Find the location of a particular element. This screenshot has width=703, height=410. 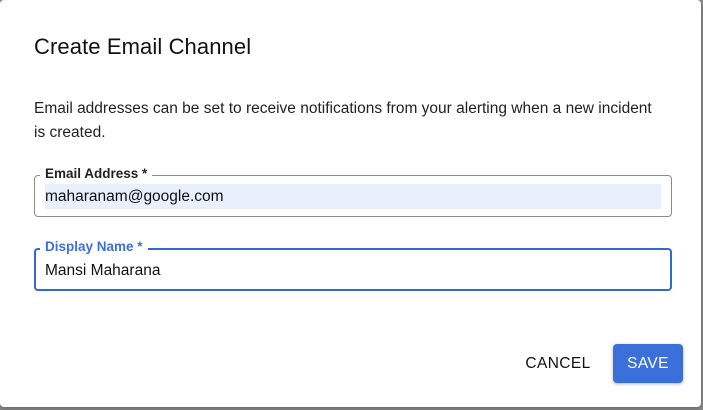

email-address-field: Email Address * is located at coordinates (353, 191).